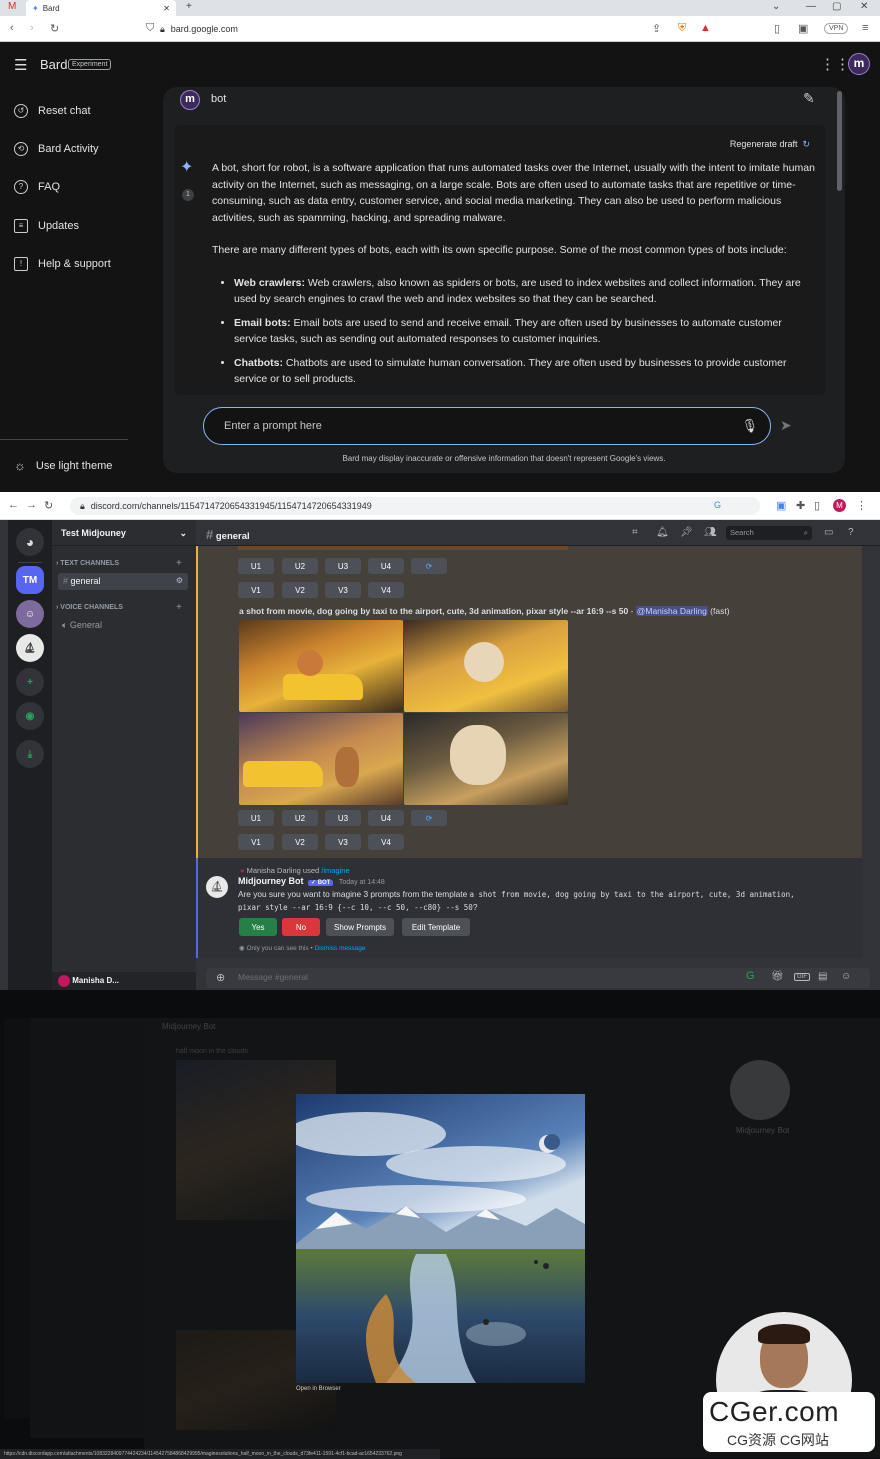 The height and width of the screenshot is (1459, 880). Describe the element at coordinates (30, 614) in the screenshot. I see `server-avatar-icon: ☺` at that location.